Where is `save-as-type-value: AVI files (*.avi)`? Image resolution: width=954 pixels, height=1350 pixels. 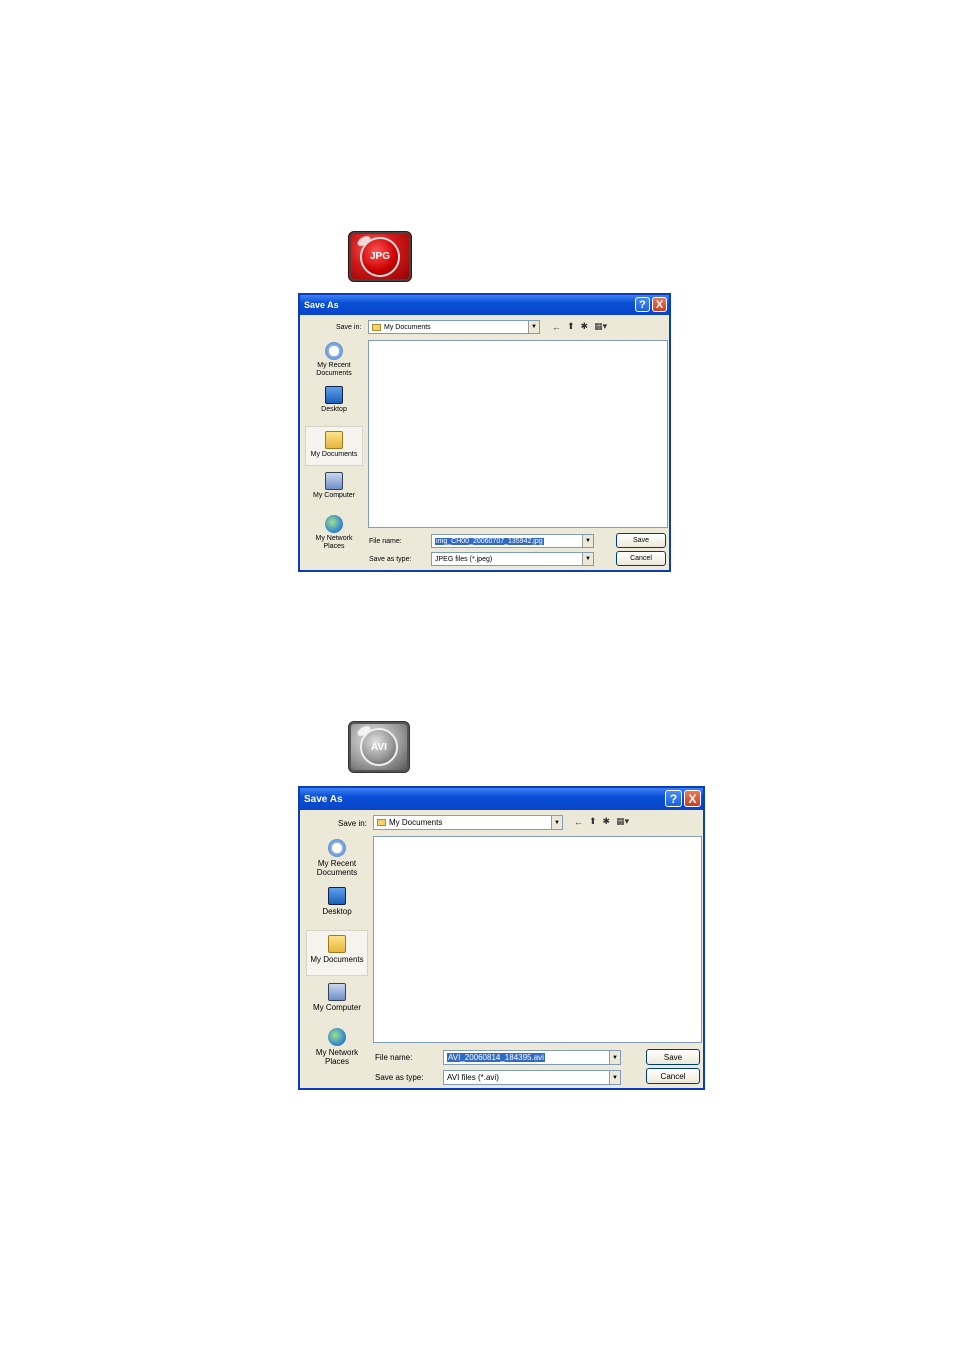 save-as-type-value: AVI files (*.avi) is located at coordinates (473, 1077).